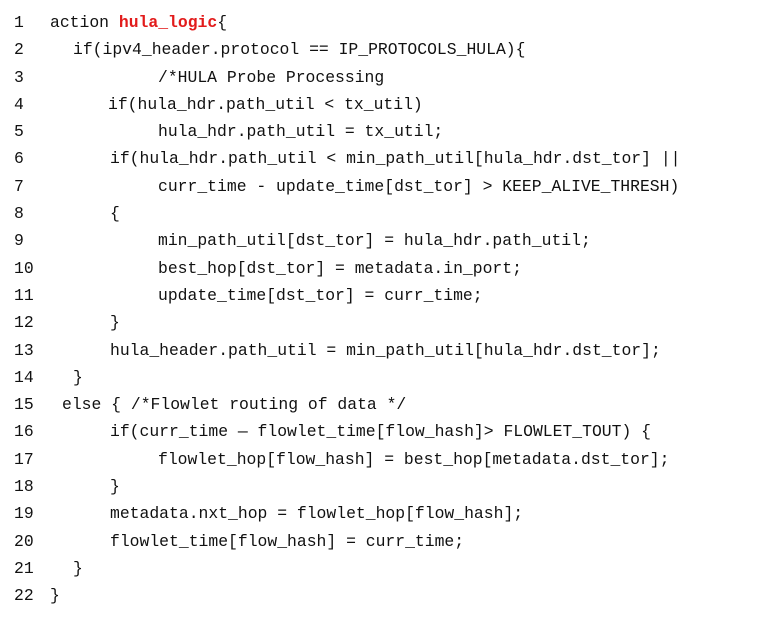 The width and height of the screenshot is (774, 622). What do you see at coordinates (24, 323) in the screenshot?
I see `line-number: 12` at bounding box center [24, 323].